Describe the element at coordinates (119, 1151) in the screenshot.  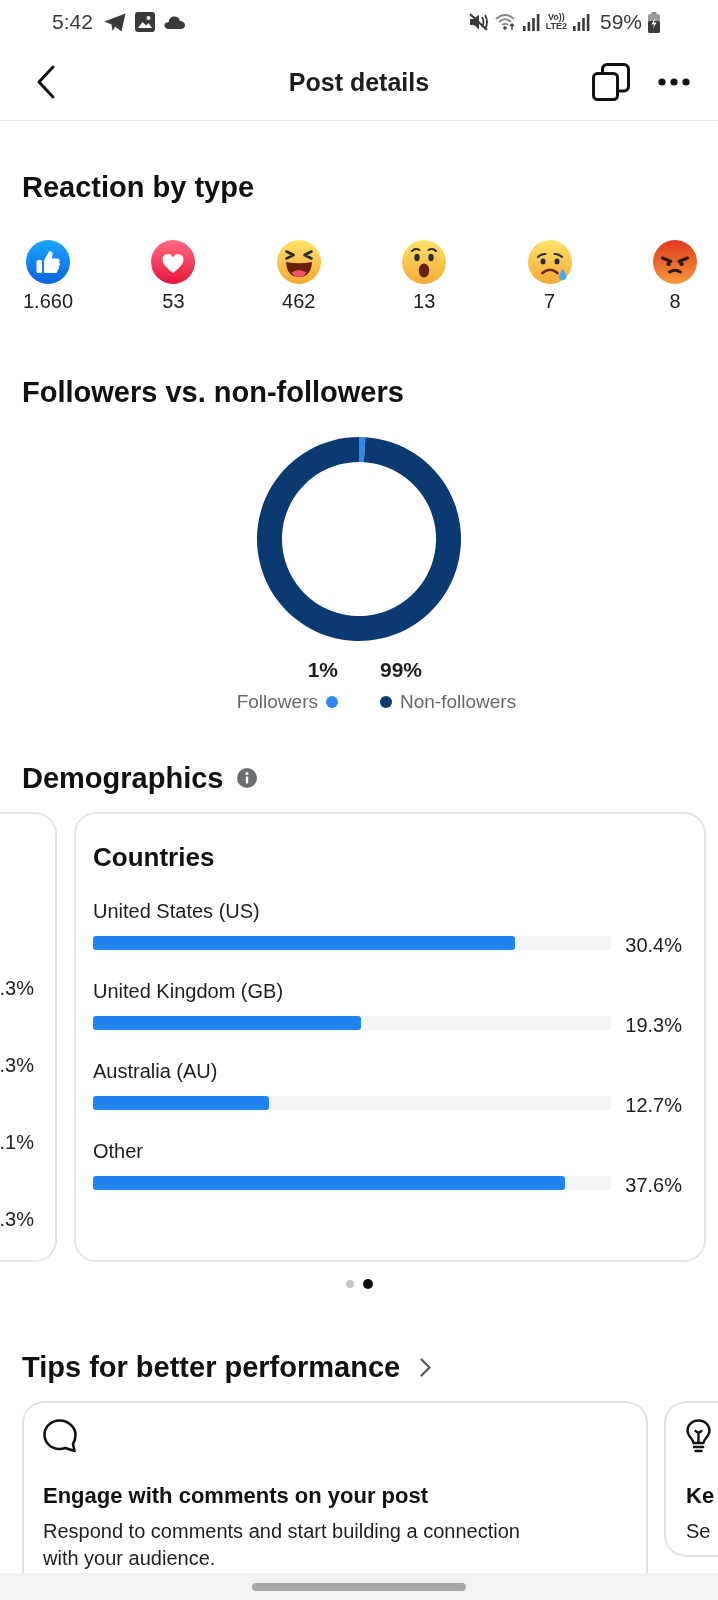
I see `country-label: Other` at that location.